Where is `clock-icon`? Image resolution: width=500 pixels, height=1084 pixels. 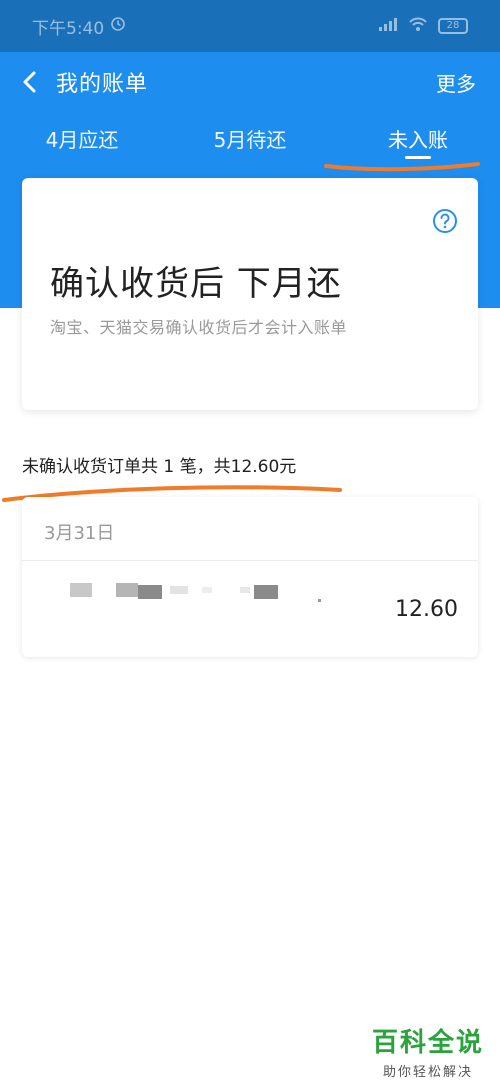
clock-icon is located at coordinates (118, 26).